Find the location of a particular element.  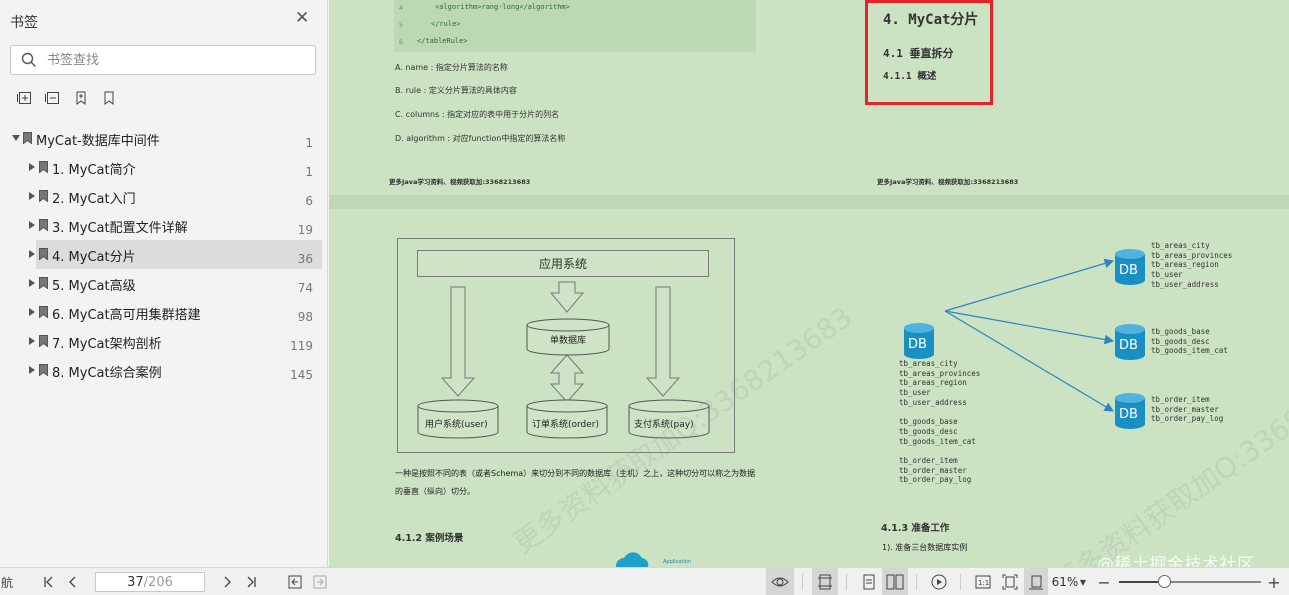

bookmark-item-page: 119 is located at coordinates (301, 346).